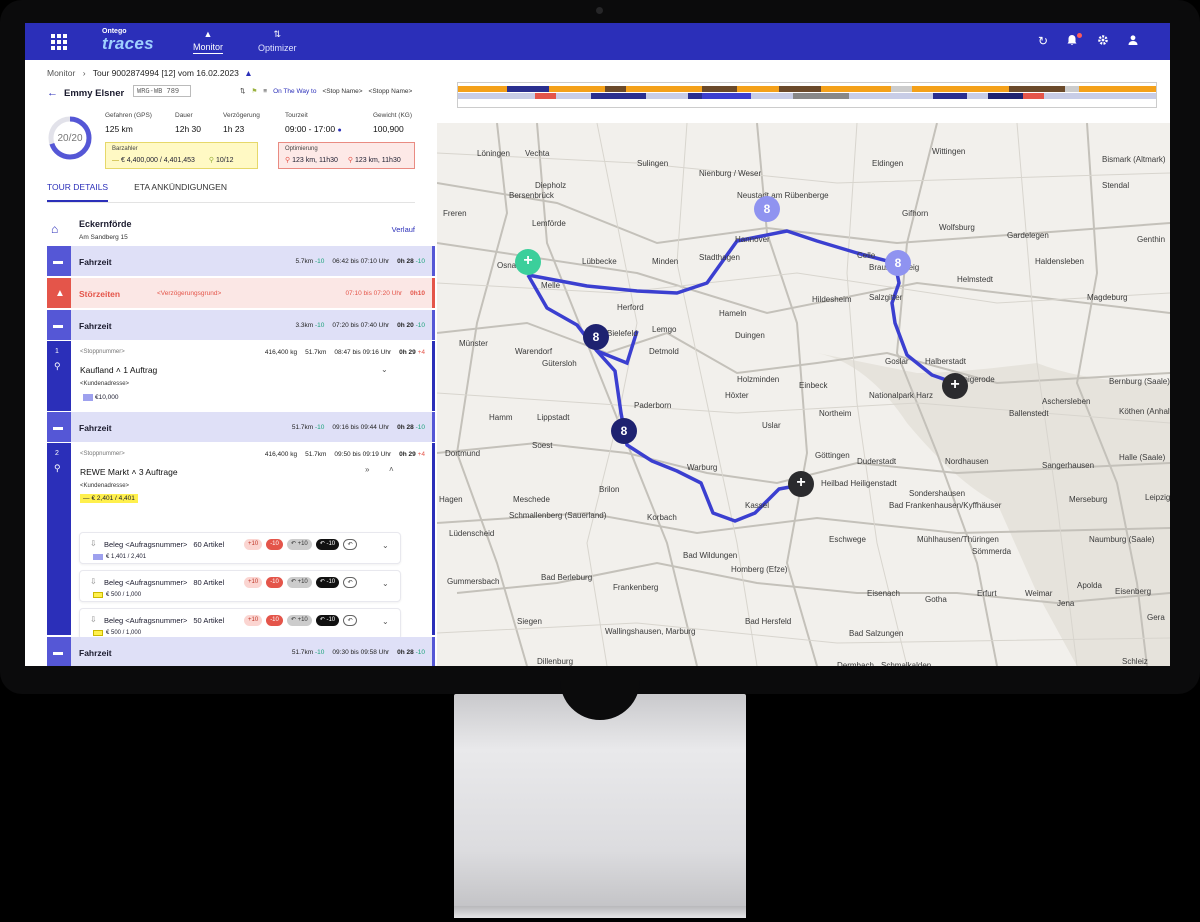 The height and width of the screenshot is (922, 1200). I want to click on nav-monitor: ▲ Monitor, so click(208, 41).